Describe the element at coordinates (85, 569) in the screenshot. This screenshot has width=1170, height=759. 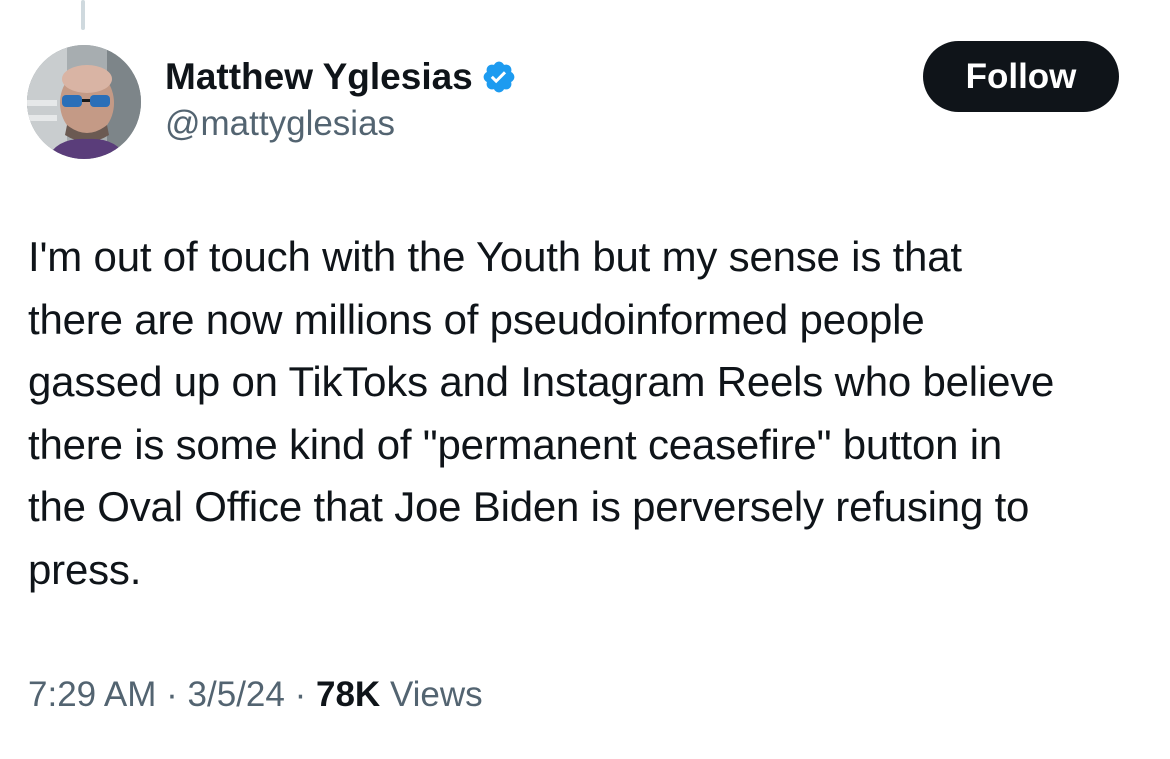
I see `tweet-text-line: press.` at that location.